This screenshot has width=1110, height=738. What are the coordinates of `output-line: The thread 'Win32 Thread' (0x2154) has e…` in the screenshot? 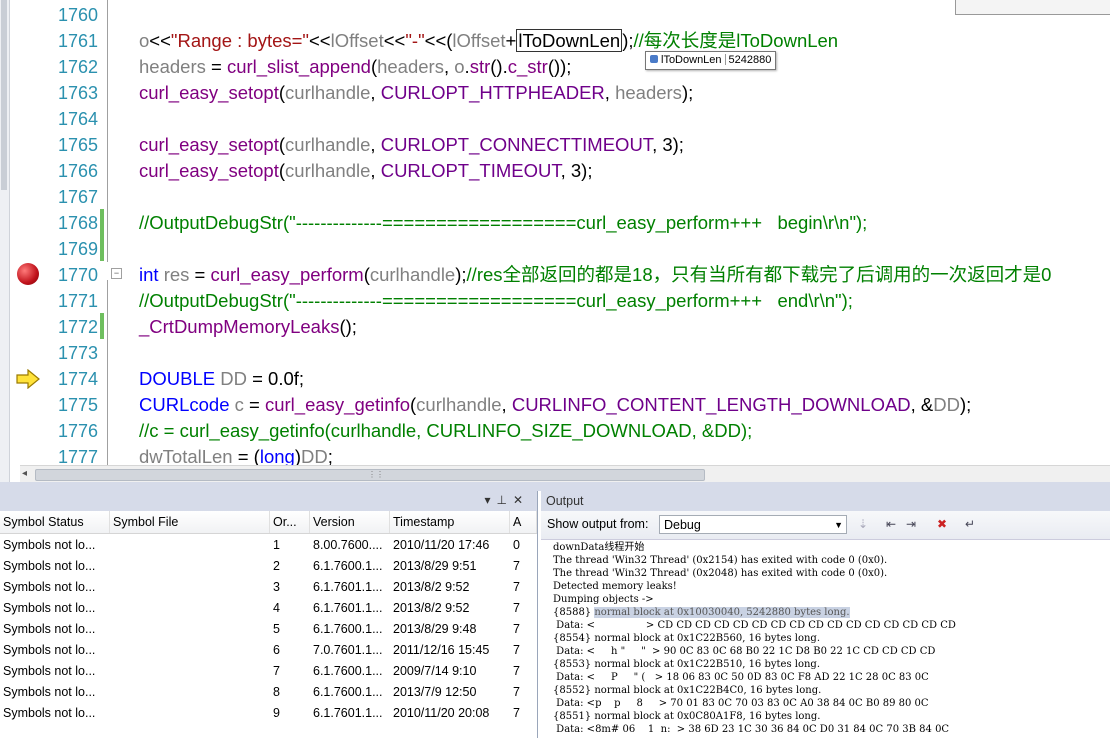 It's located at (720, 560).